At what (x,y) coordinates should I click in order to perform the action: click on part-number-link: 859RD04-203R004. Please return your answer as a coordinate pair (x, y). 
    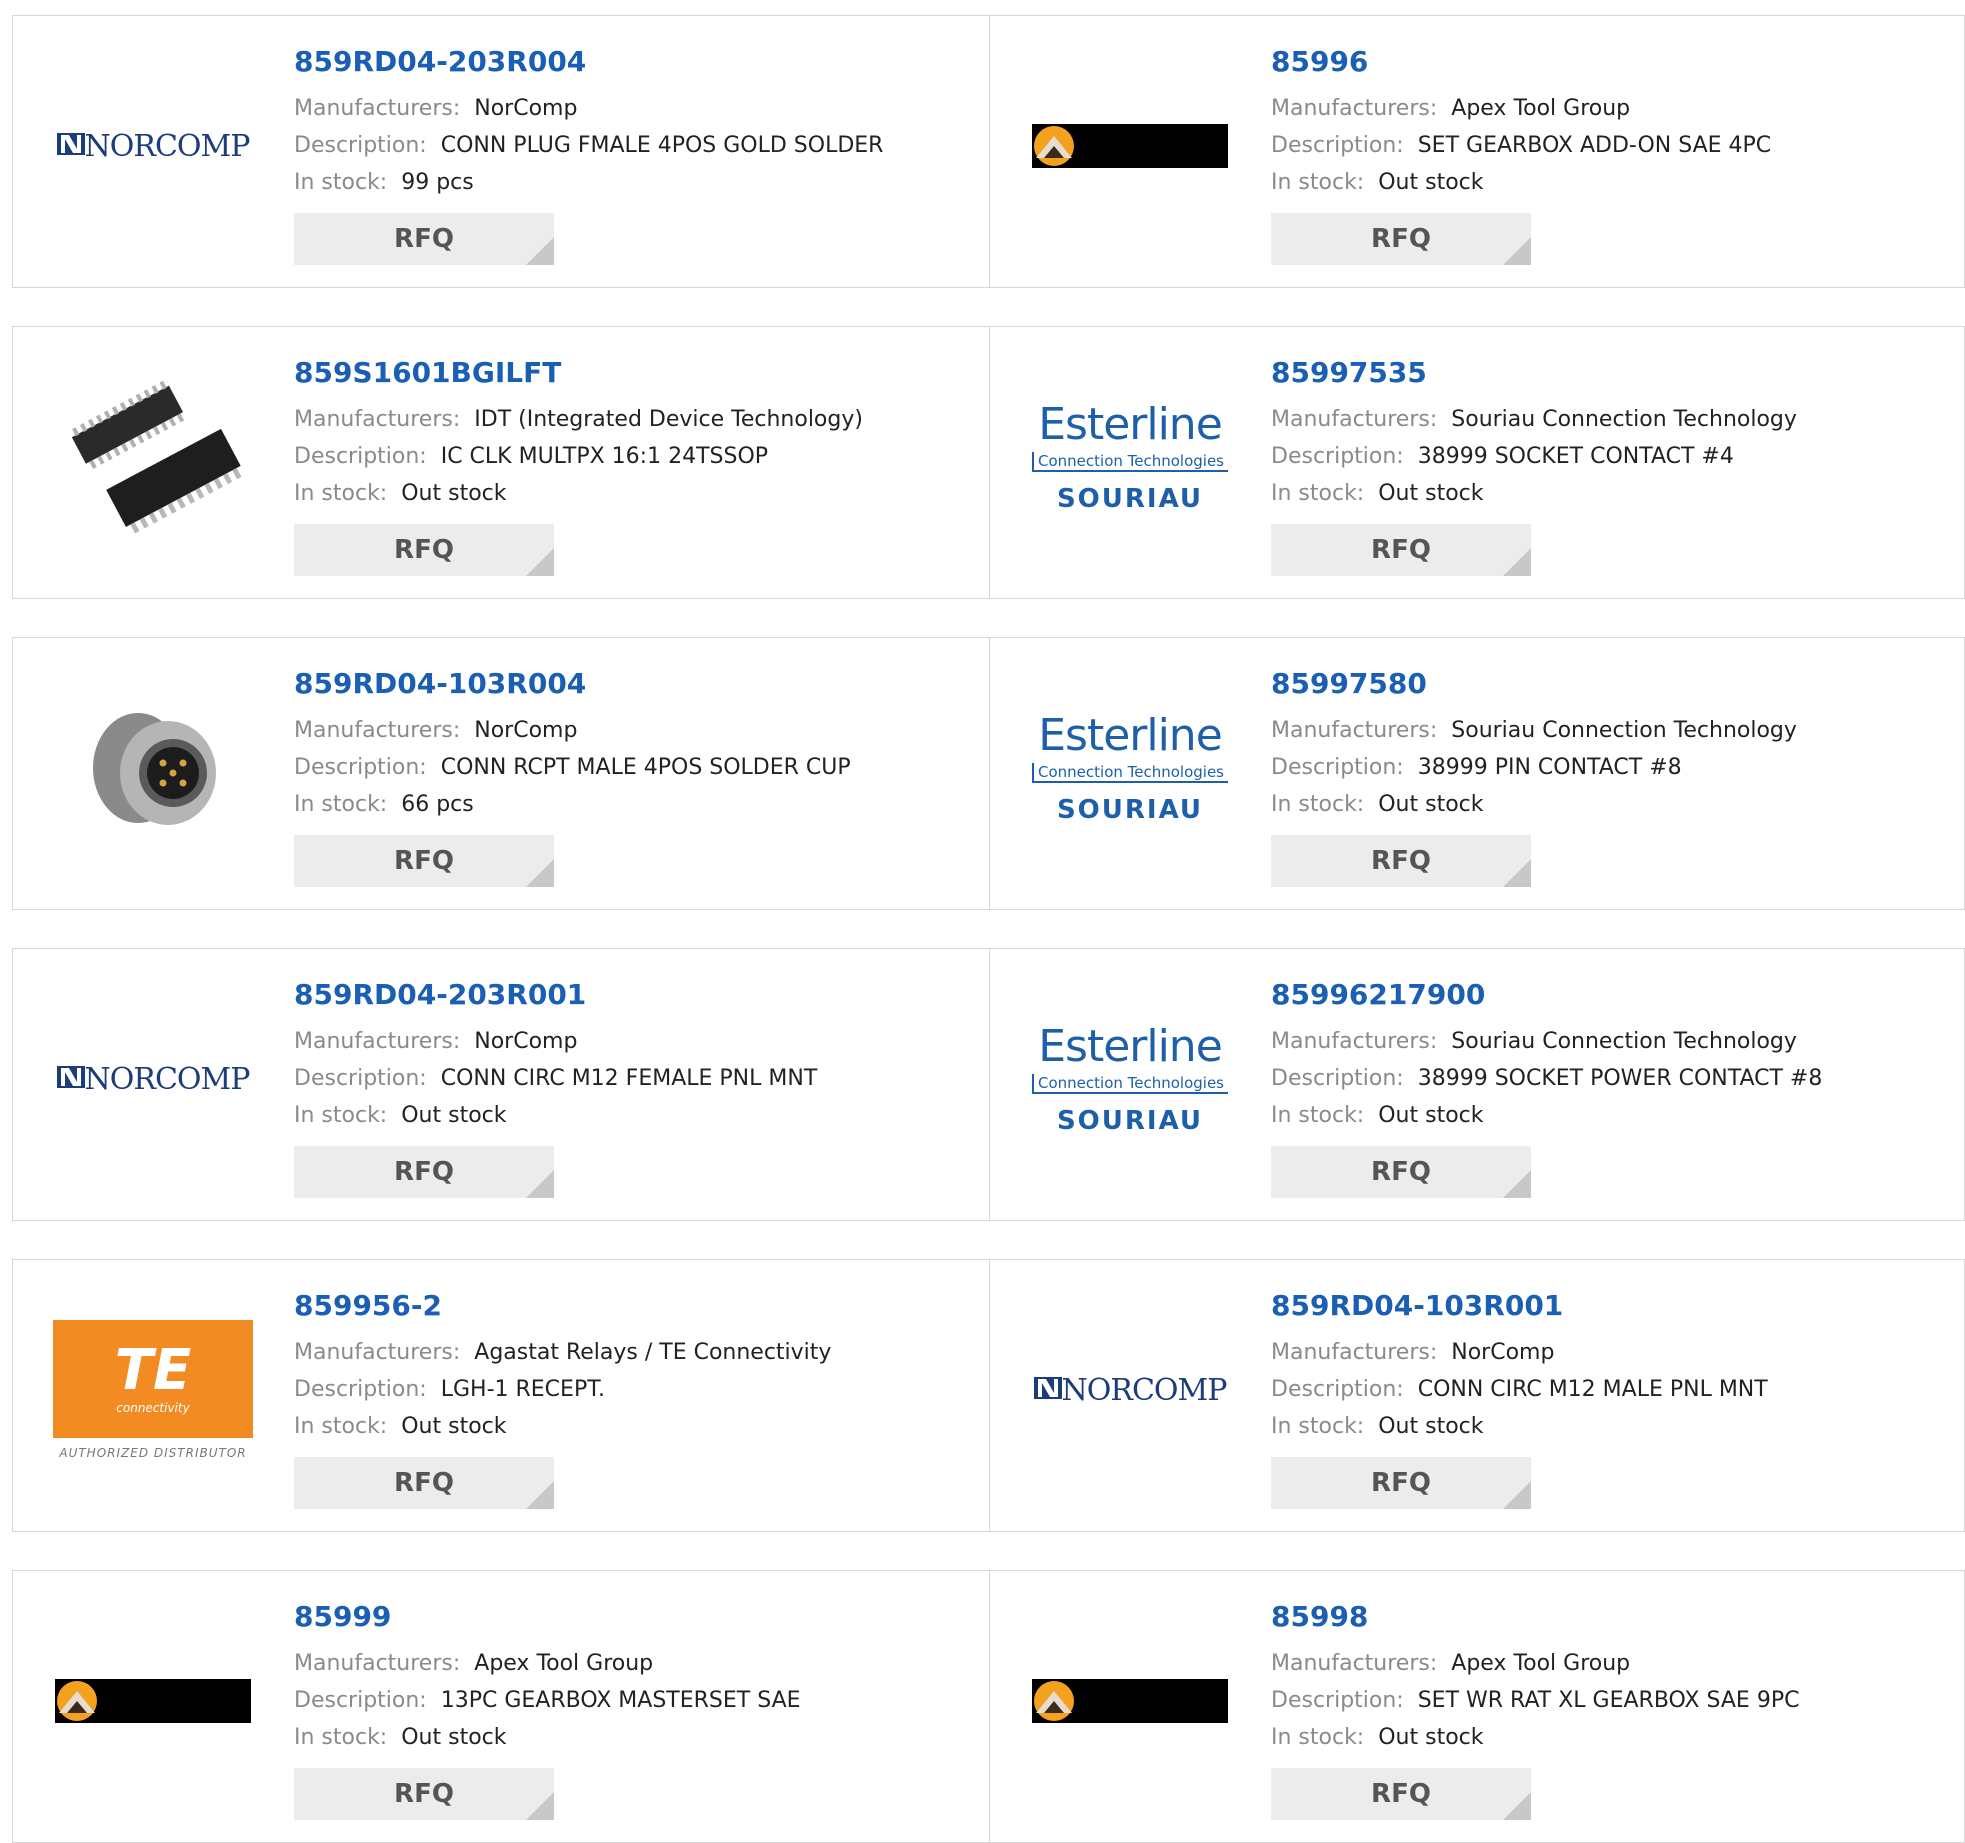
    Looking at the image, I should click on (636, 62).